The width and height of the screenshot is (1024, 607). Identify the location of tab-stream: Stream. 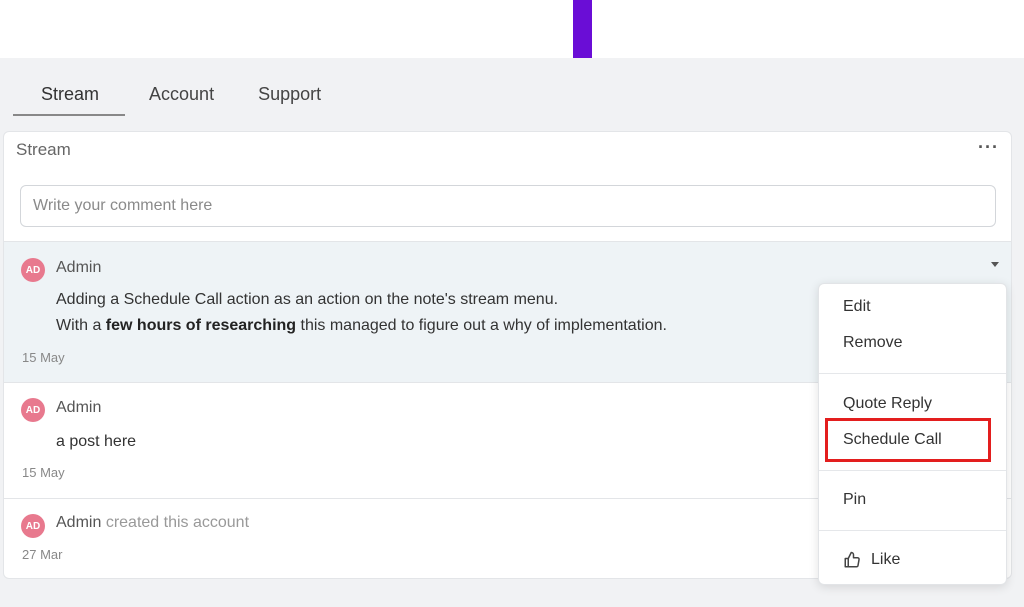
(69, 95).